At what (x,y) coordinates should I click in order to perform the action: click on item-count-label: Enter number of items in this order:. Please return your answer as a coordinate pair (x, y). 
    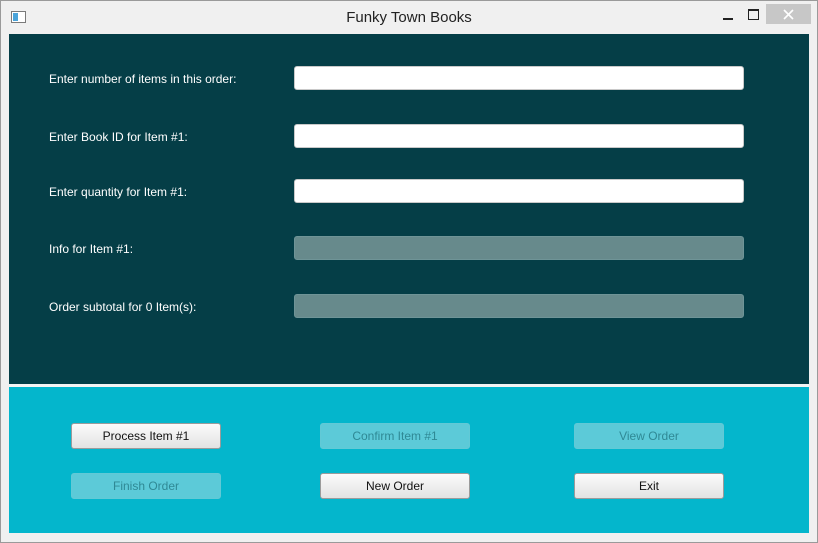
    Looking at the image, I should click on (143, 79).